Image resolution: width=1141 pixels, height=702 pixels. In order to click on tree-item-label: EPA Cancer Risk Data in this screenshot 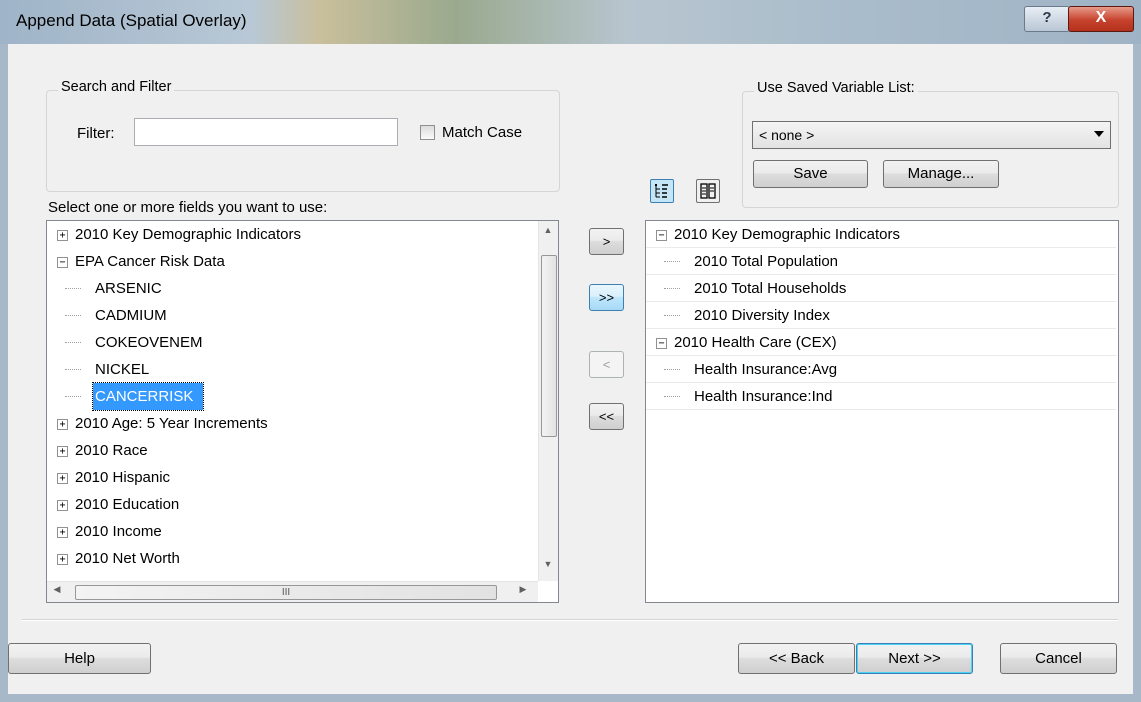, I will do `click(150, 261)`.